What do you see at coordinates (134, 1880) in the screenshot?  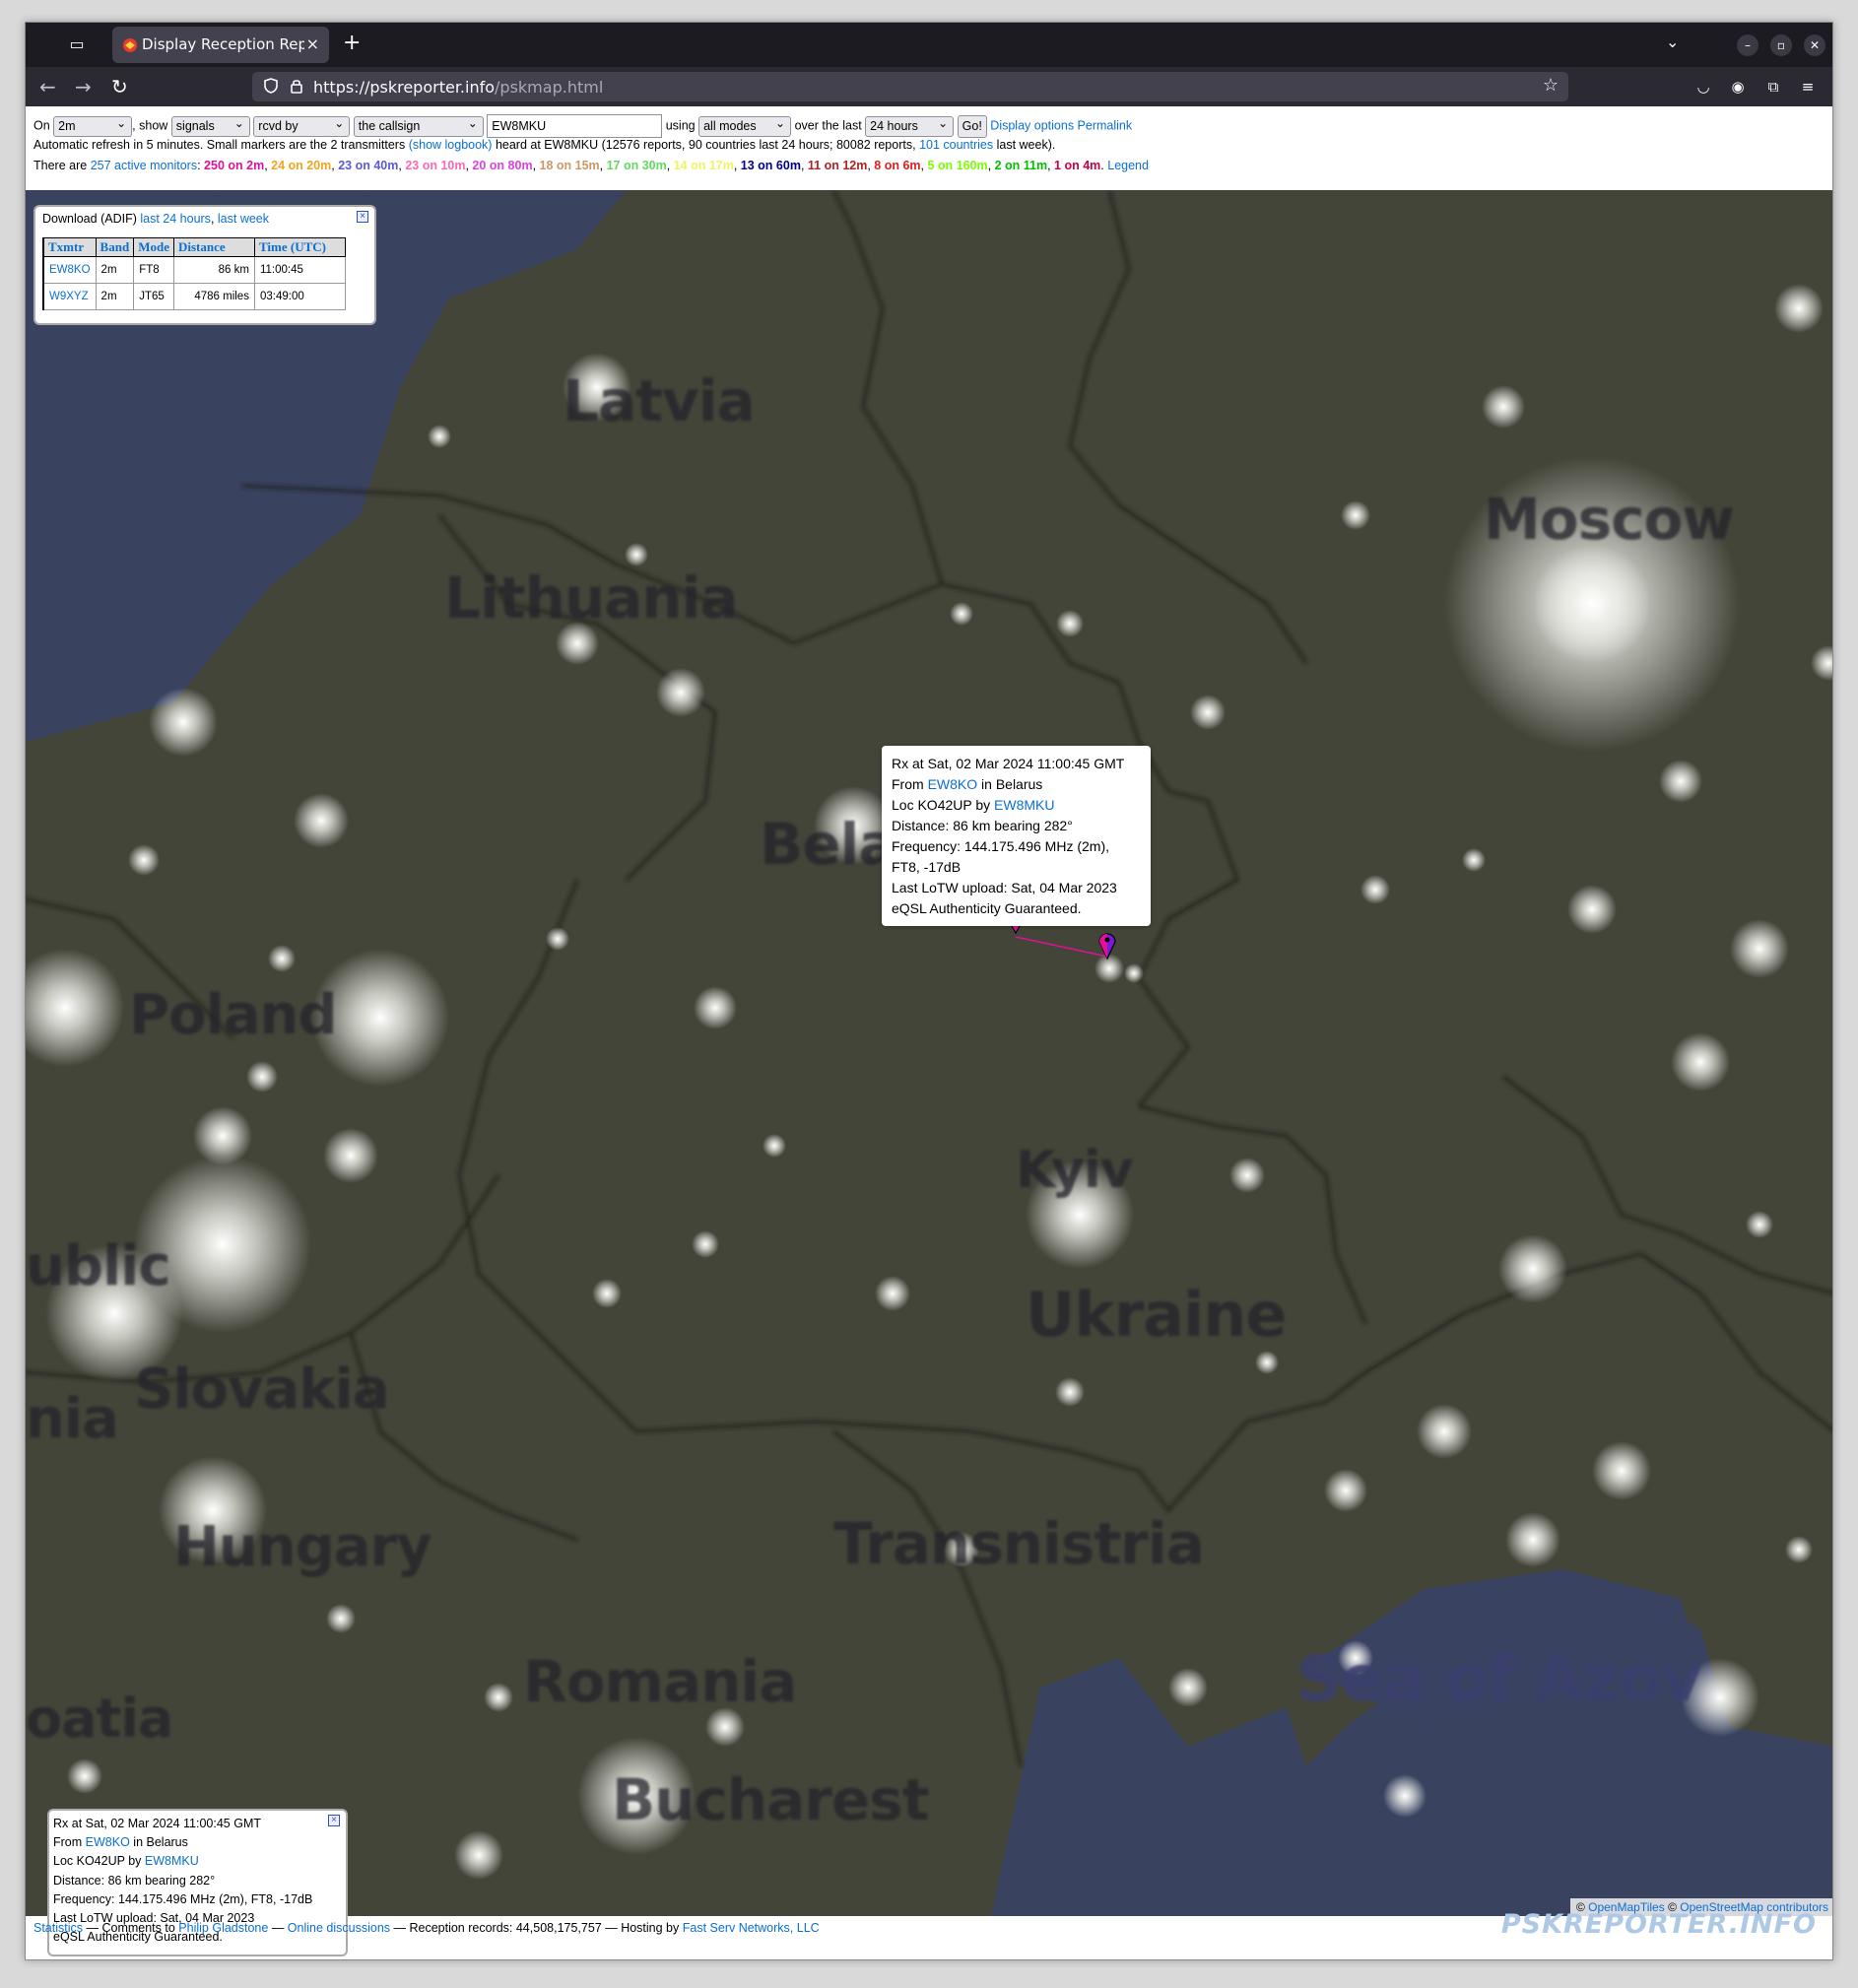 I see `detail-distance: Distance: 86 km bearing 282°` at bounding box center [134, 1880].